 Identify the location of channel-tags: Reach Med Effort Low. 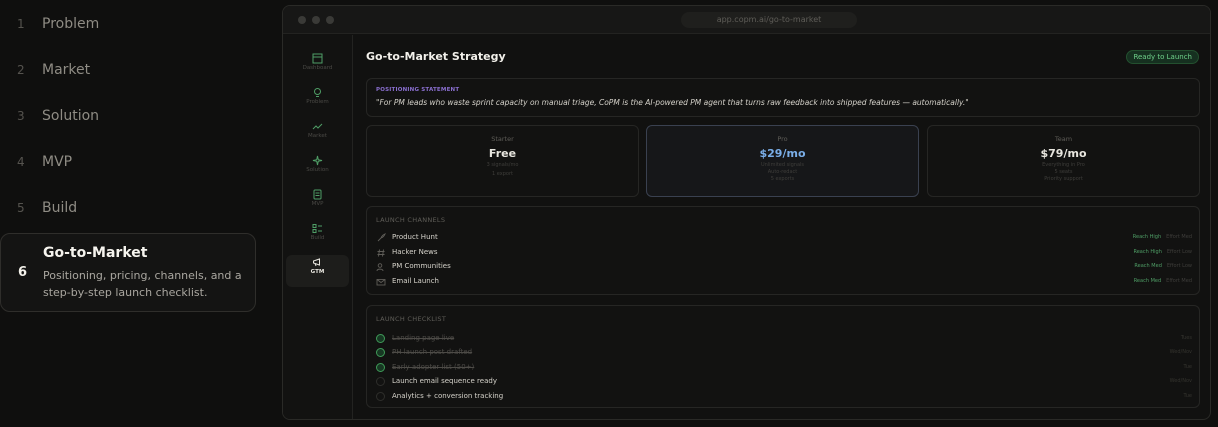
(1163, 266).